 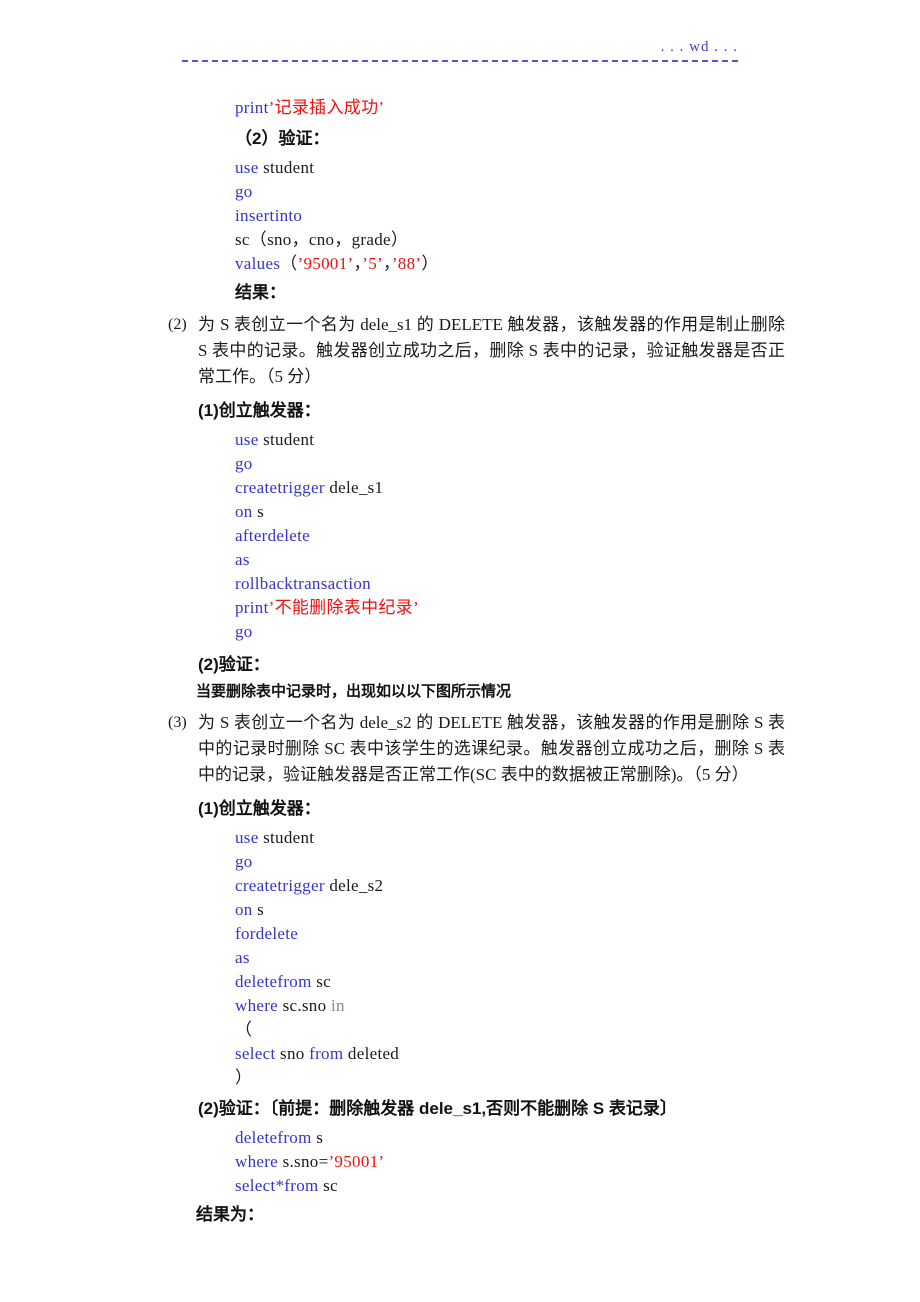 I want to click on code-token-kw: values, so click(x=258, y=263).